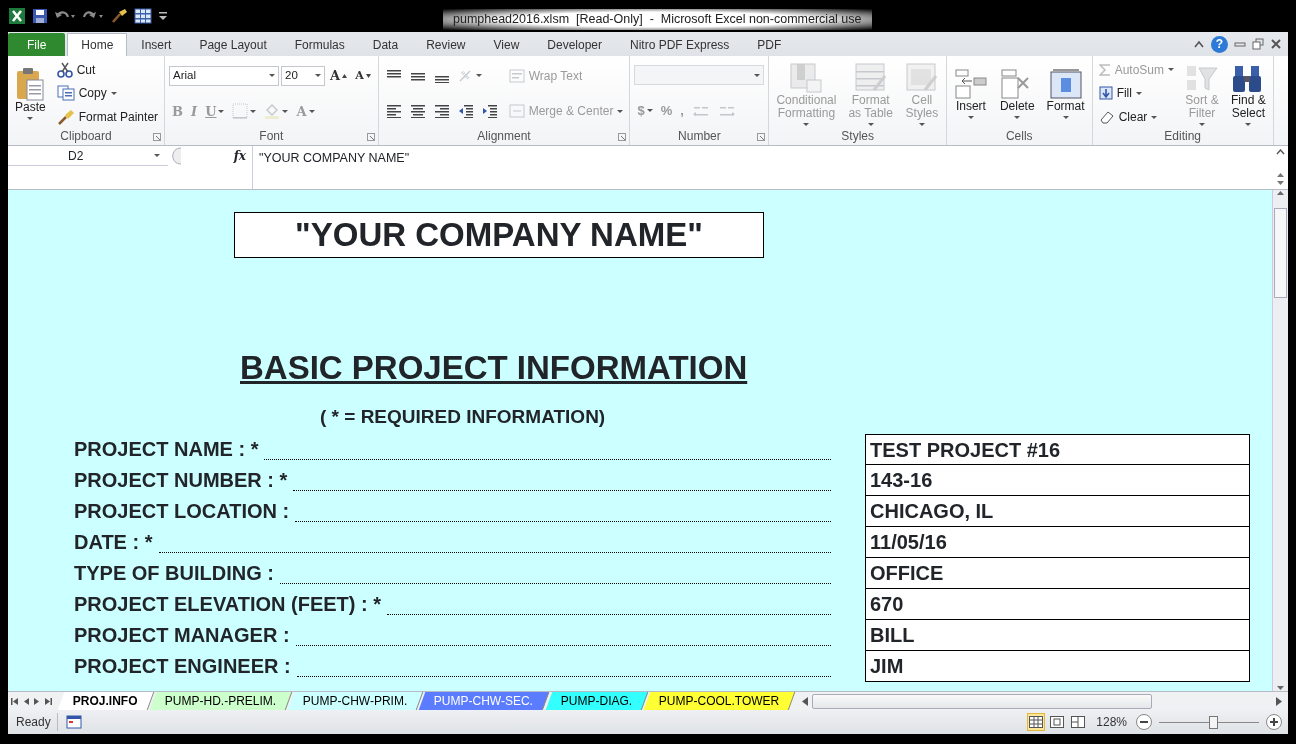 The width and height of the screenshot is (1296, 744). Describe the element at coordinates (1144, 722) in the screenshot. I see `zoom-out-button` at that location.